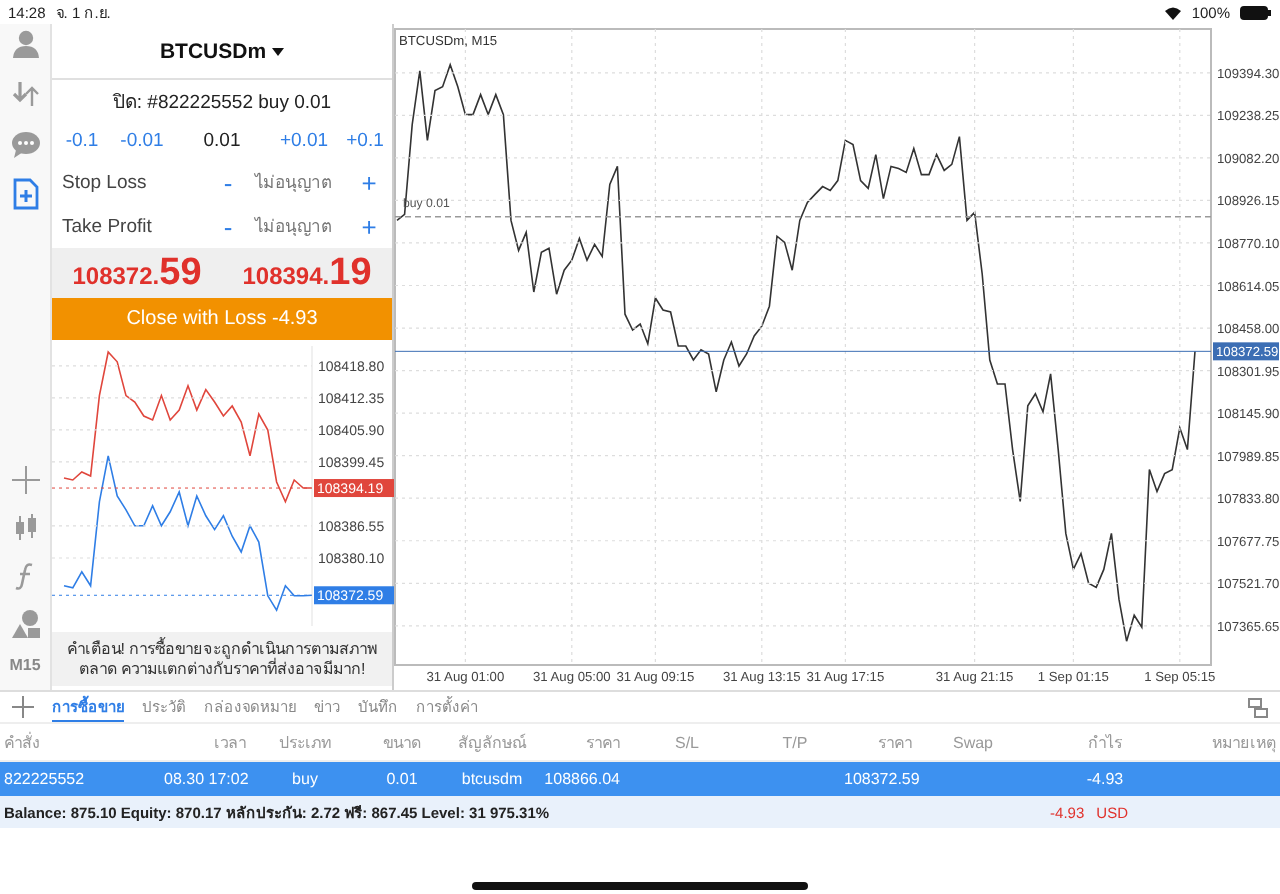  I want to click on table-cell-text: 108866.04, so click(582, 779).